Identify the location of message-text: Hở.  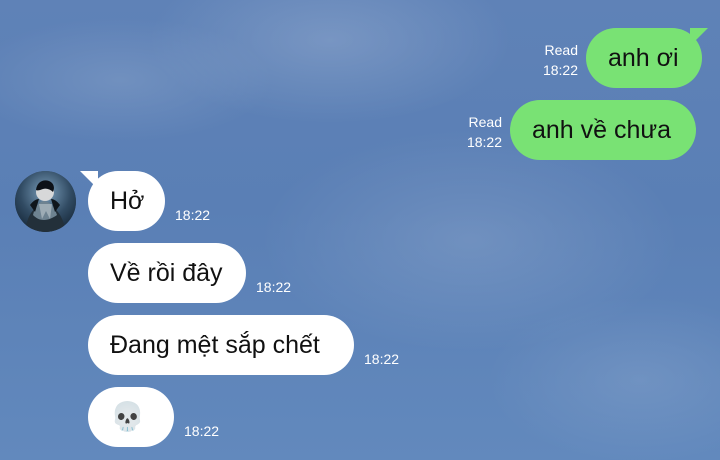
(127, 200).